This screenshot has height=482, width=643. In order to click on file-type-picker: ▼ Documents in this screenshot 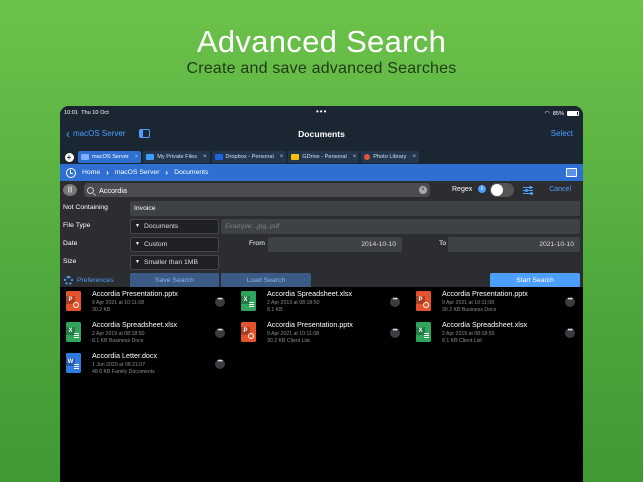, I will do `click(174, 226)`.